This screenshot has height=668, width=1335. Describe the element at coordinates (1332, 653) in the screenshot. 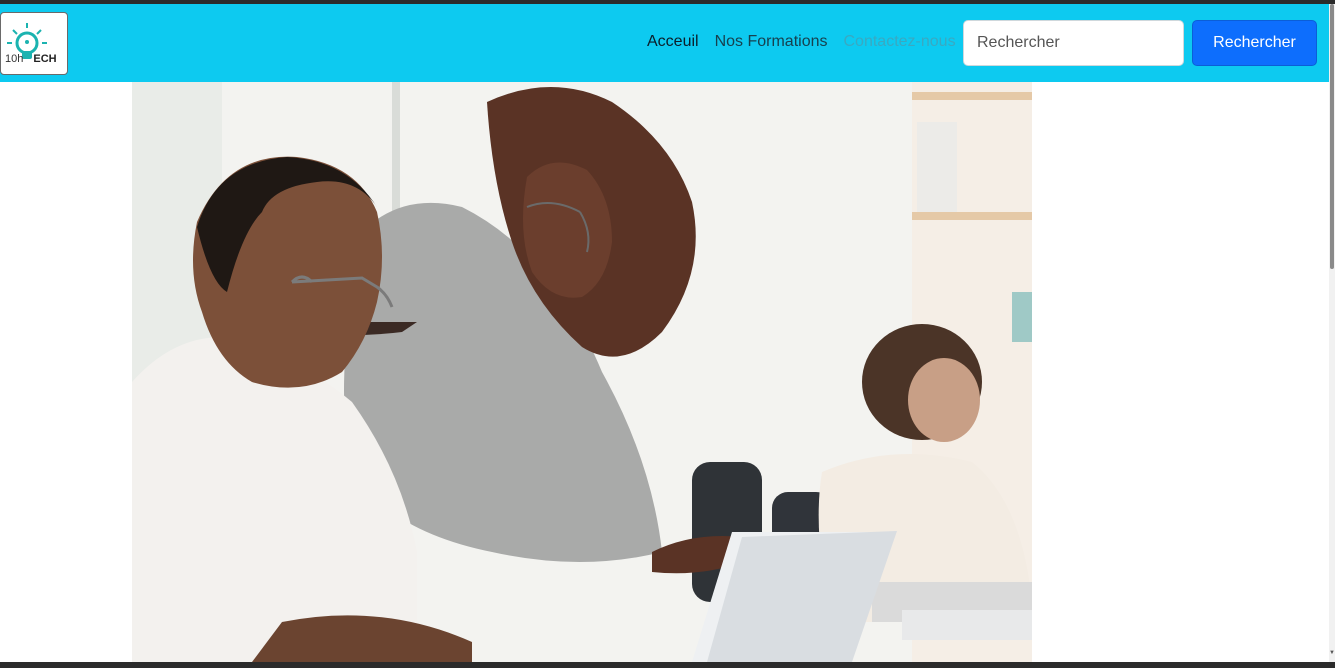

I see `scroll-down-icon: ▼` at that location.